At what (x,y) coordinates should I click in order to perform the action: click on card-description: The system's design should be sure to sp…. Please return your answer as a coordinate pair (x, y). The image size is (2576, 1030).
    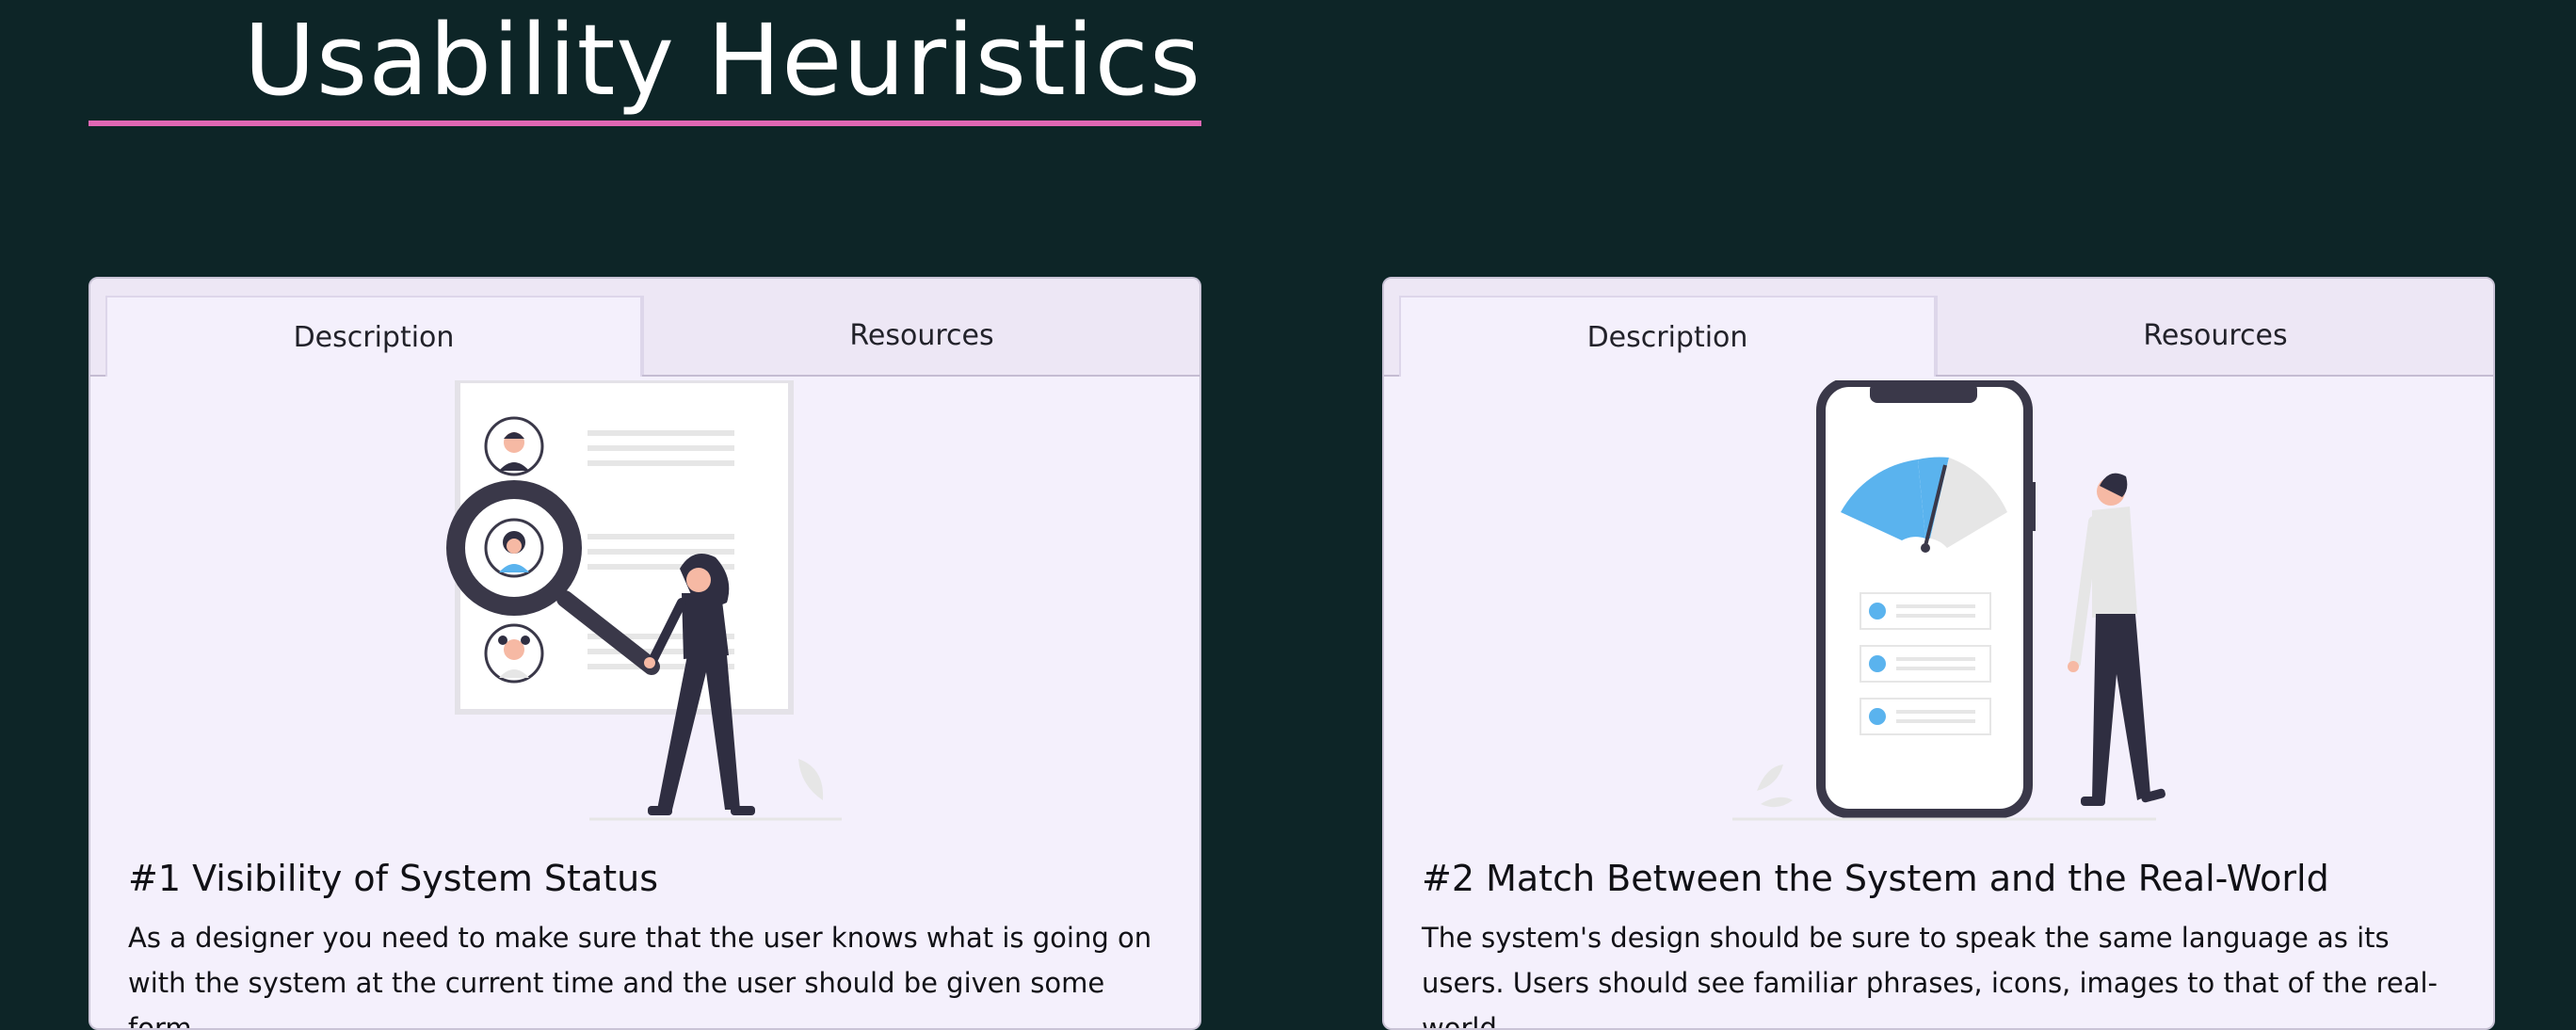
    Looking at the image, I should click on (1930, 976).